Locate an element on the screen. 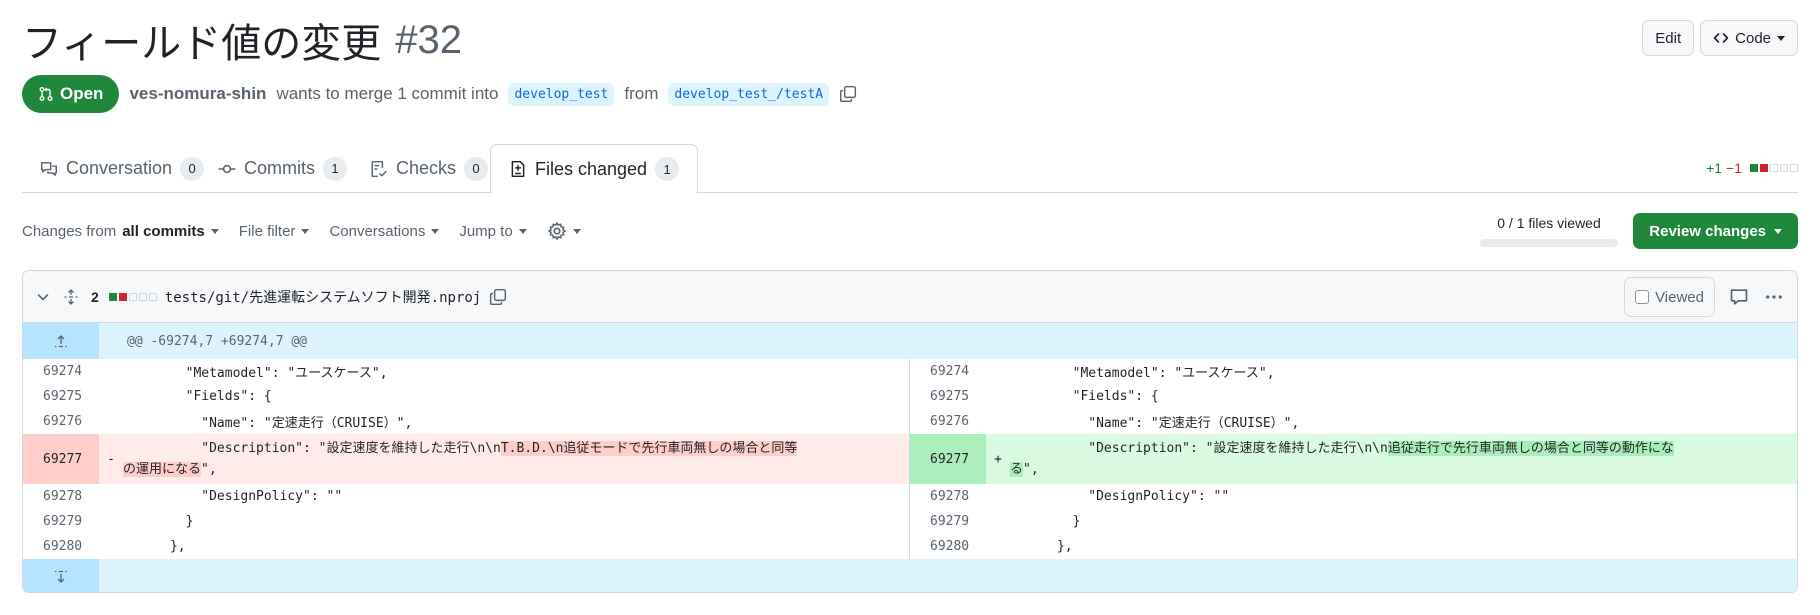 Image resolution: width=1820 pixels, height=615 pixels. merge-text: wants to merge 1 commit into is located at coordinates (387, 93).